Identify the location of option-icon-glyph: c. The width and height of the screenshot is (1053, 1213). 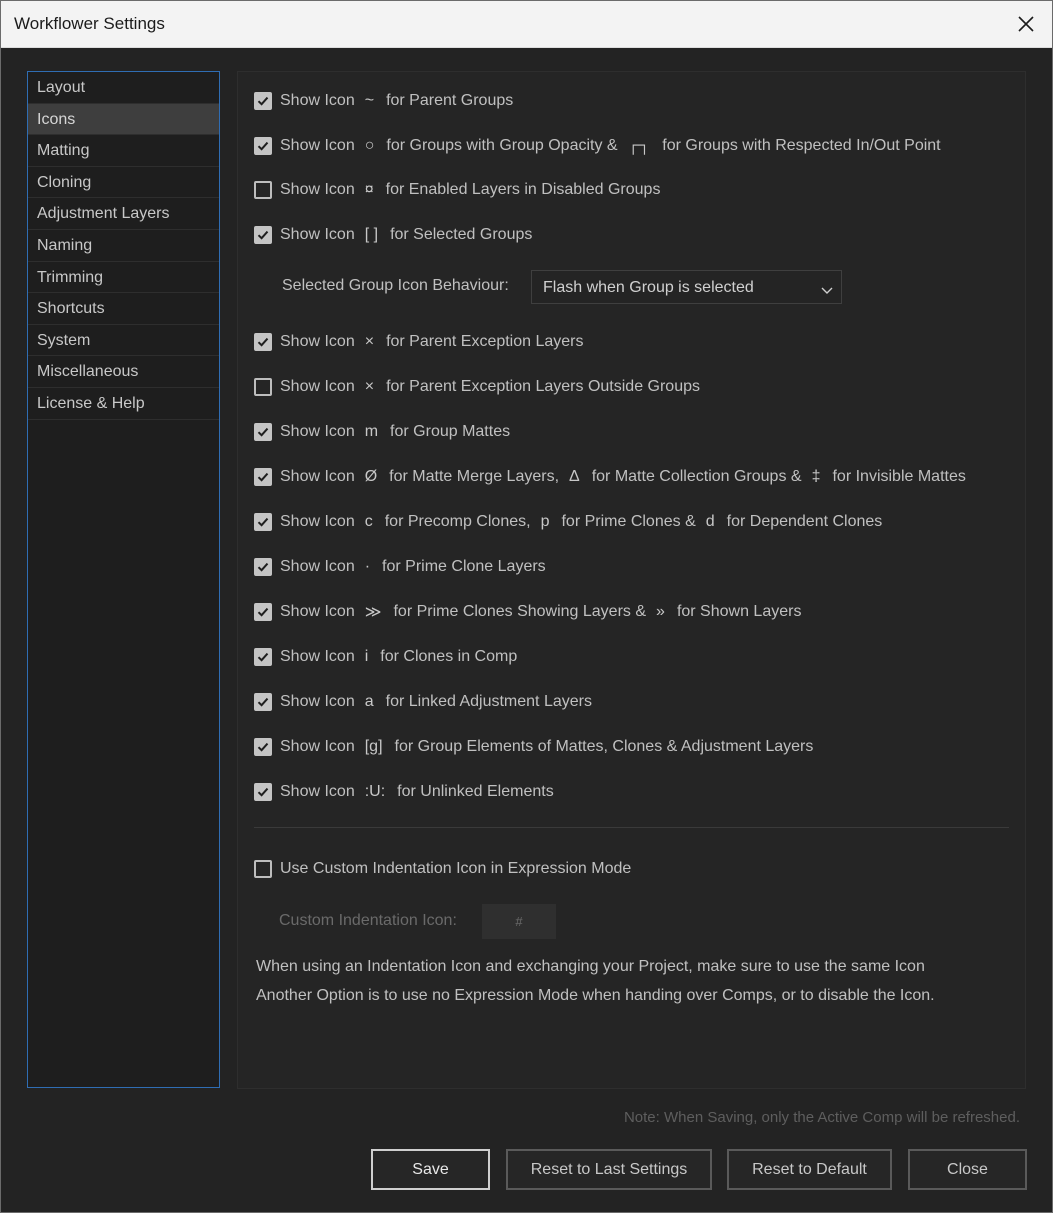
(368, 521).